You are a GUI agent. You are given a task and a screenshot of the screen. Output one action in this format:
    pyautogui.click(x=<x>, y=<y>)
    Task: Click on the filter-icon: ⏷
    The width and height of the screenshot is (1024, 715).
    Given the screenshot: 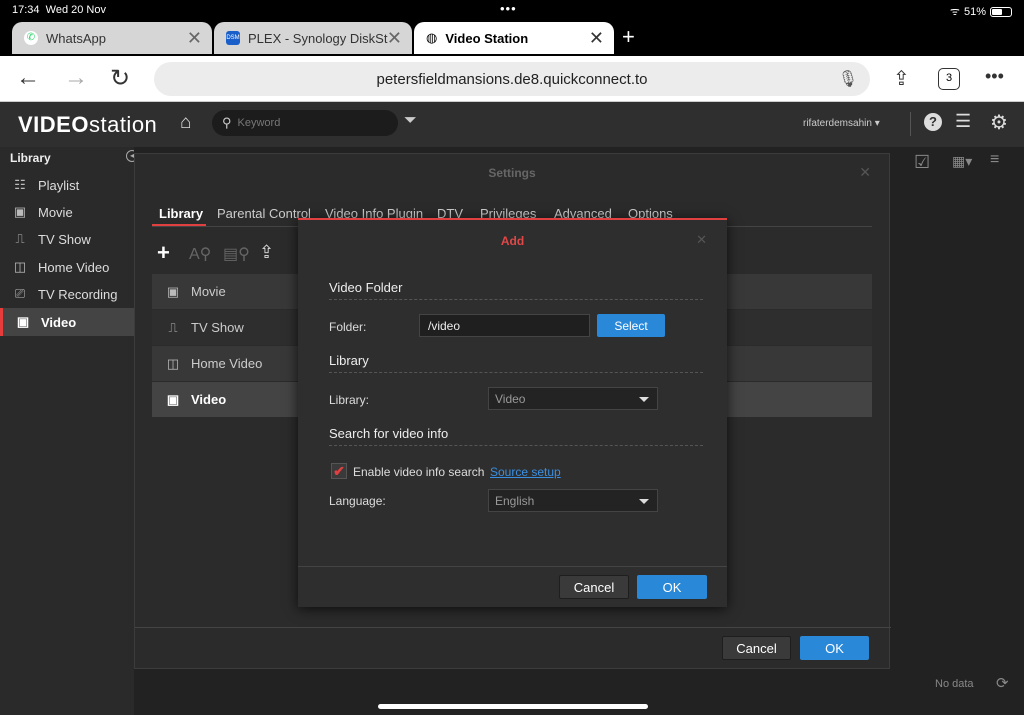 What is the action you would take?
    pyautogui.click(x=410, y=121)
    